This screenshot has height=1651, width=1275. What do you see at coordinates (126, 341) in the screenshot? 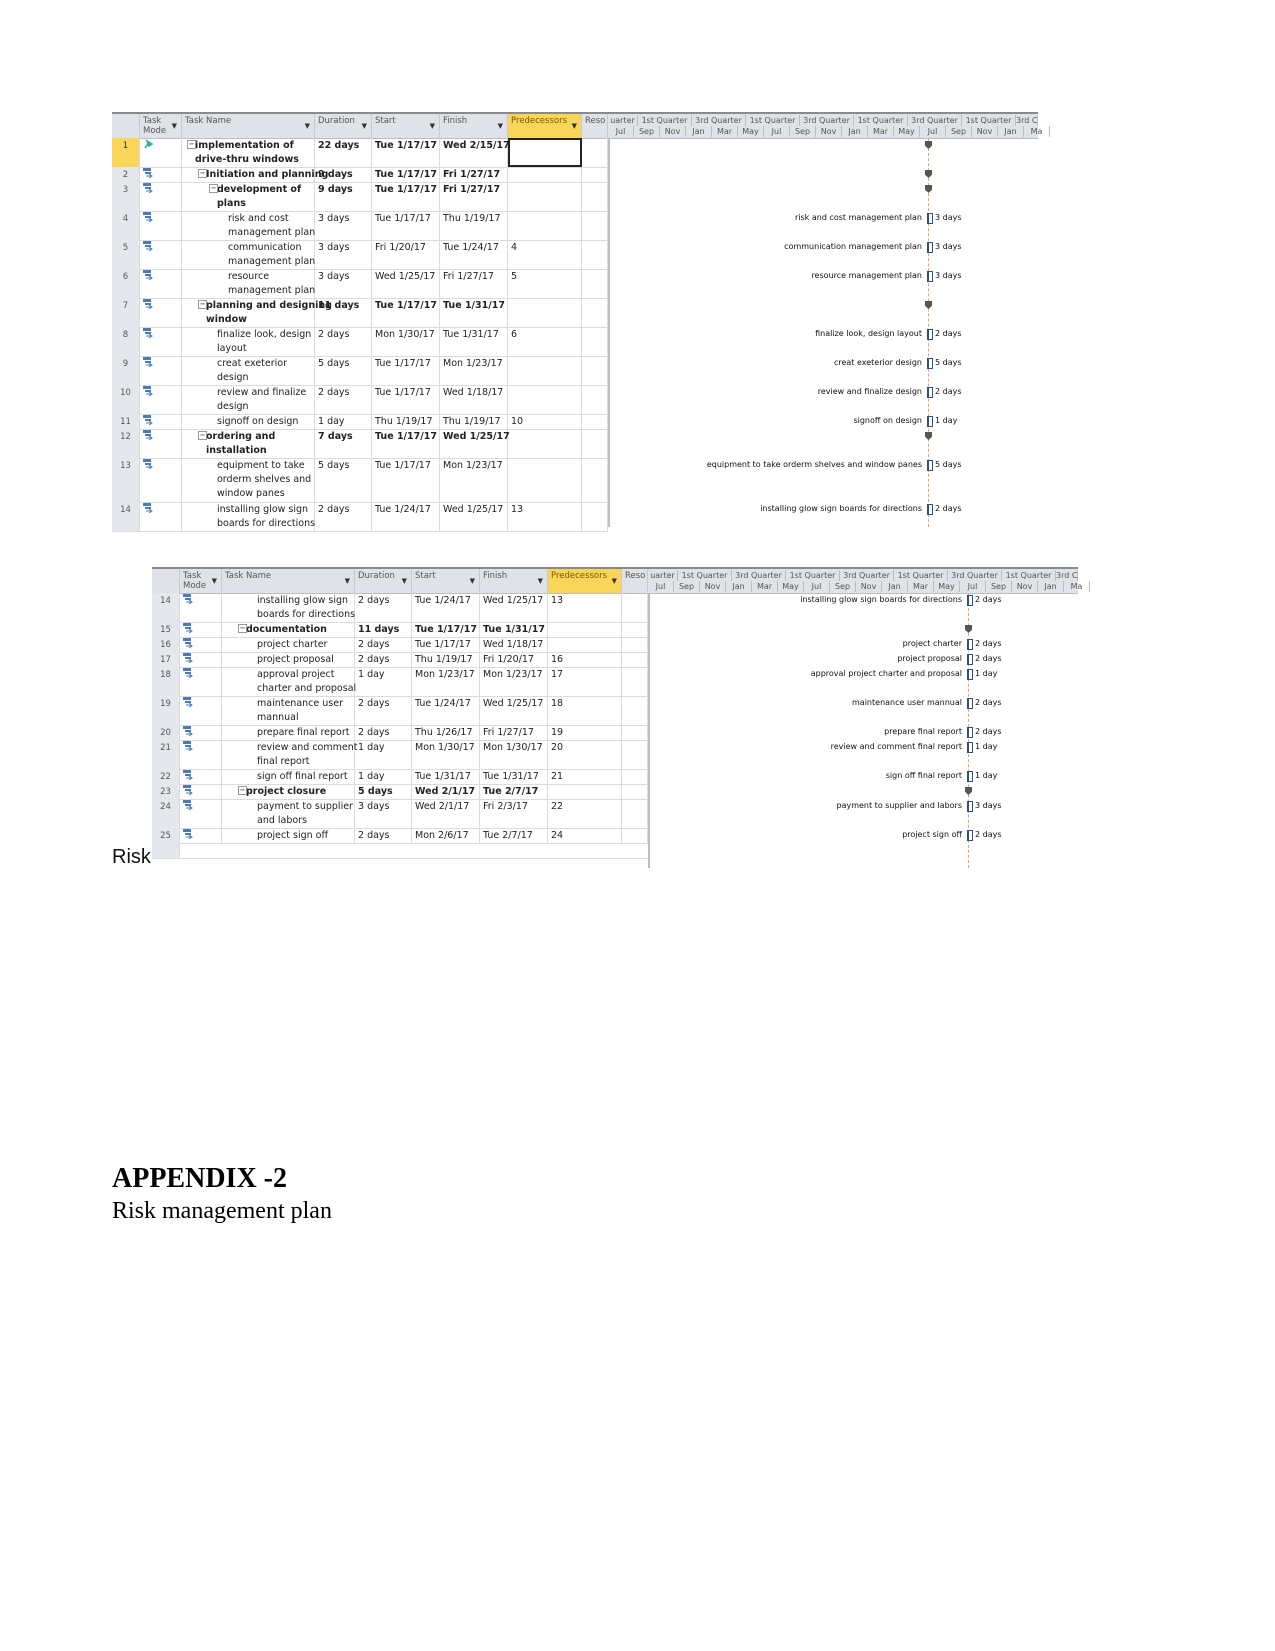
I see `row-number: 8` at bounding box center [126, 341].